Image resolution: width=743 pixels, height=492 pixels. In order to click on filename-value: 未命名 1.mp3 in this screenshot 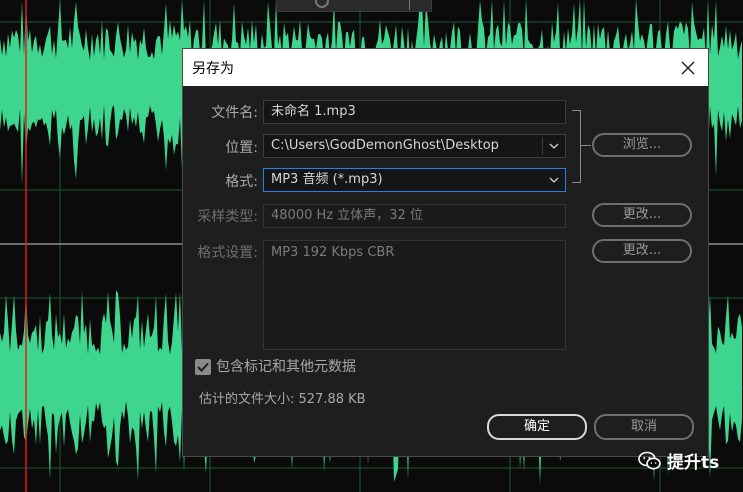, I will do `click(313, 111)`.